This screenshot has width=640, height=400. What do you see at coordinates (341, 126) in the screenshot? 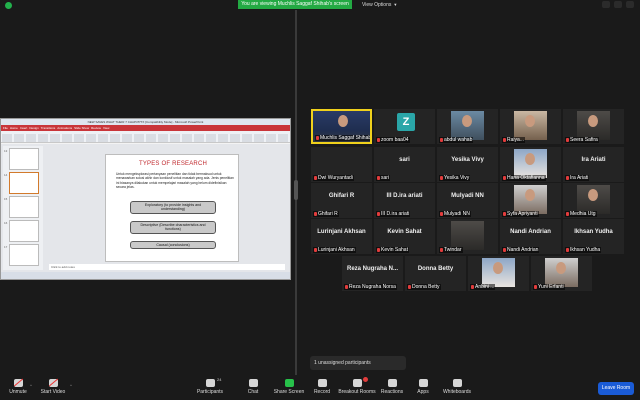
I see `participant-tile: Muchlis Saggaf Shihab` at bounding box center [341, 126].